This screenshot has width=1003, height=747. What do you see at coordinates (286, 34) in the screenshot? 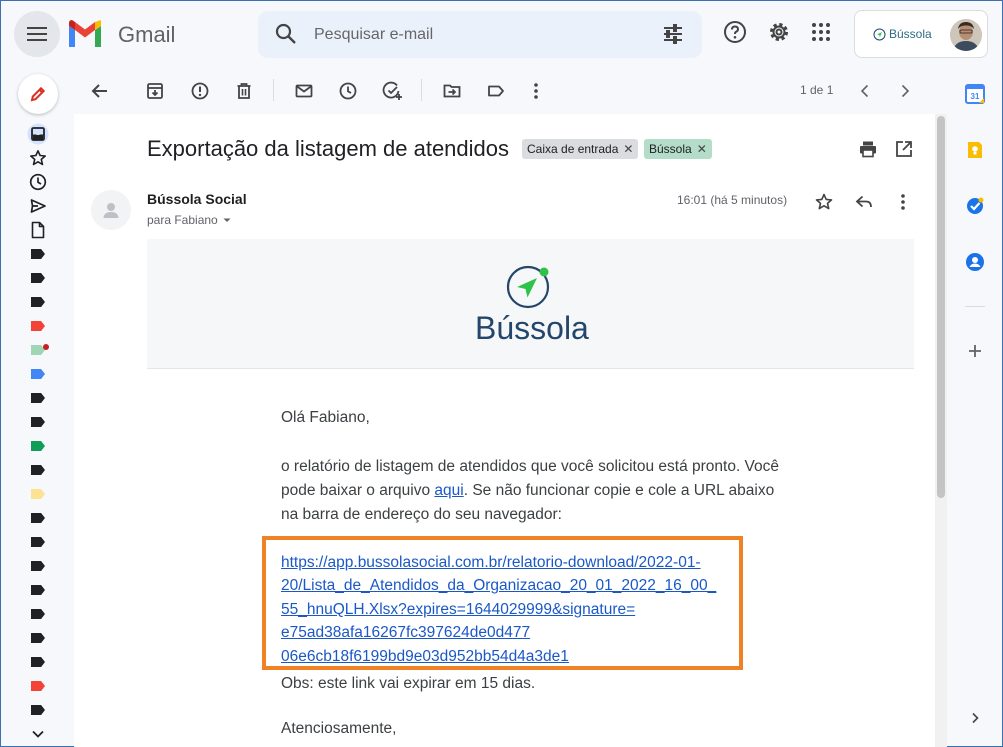
I see `search-icon` at bounding box center [286, 34].